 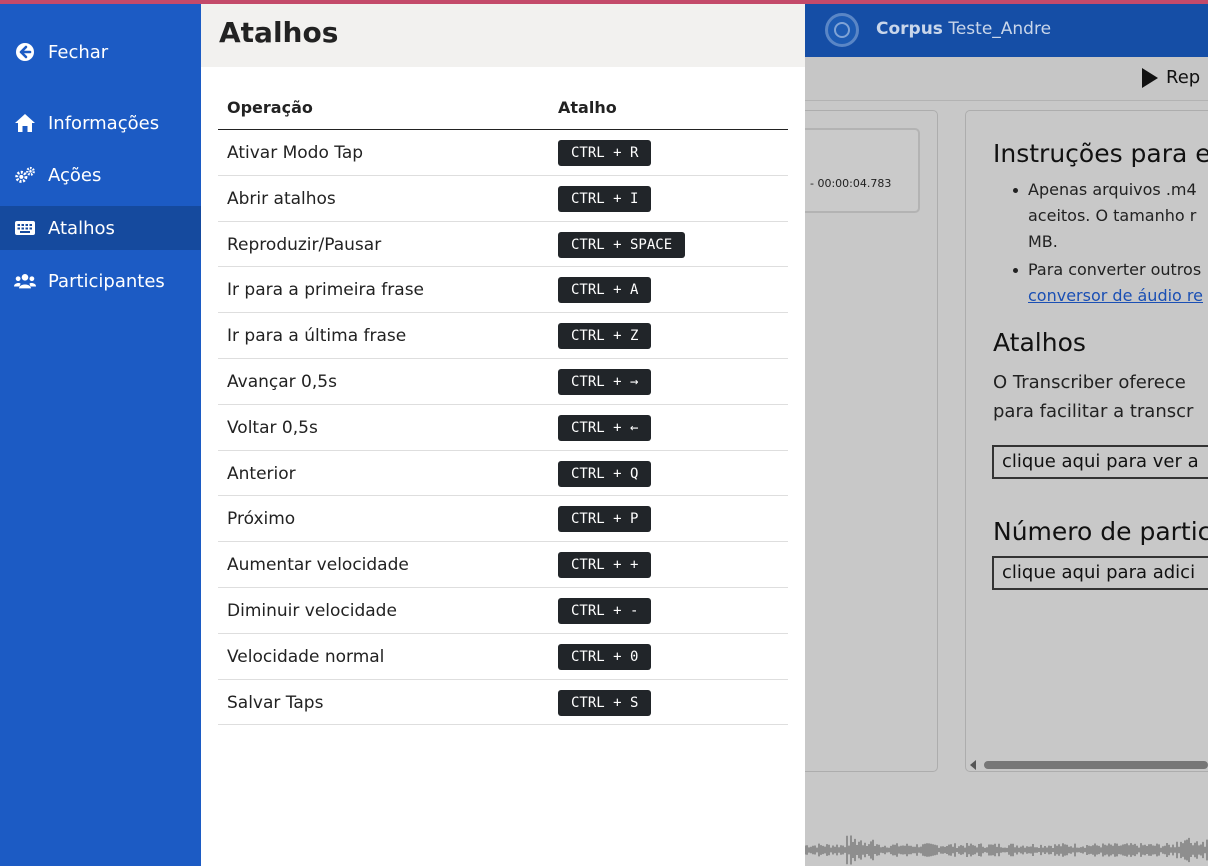 I want to click on bullet1-line2: aceitos. O tamanho r, so click(x=1112, y=215).